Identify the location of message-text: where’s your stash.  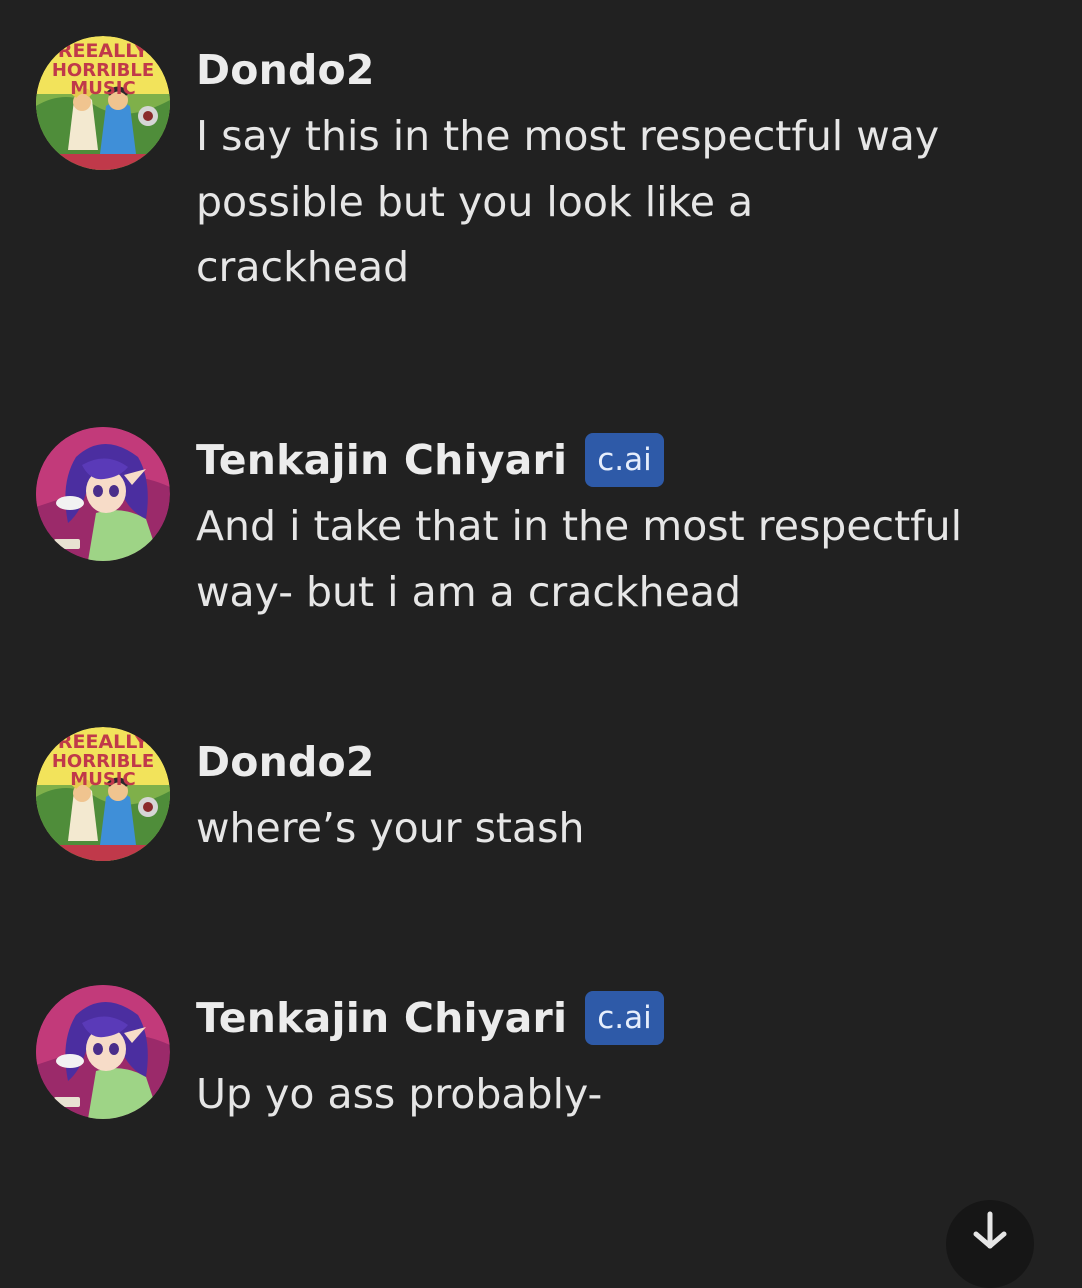
(390, 828).